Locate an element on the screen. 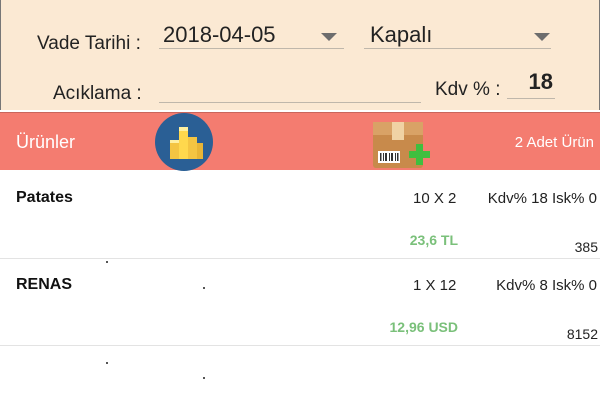  product-name: Patates is located at coordinates (44, 197).